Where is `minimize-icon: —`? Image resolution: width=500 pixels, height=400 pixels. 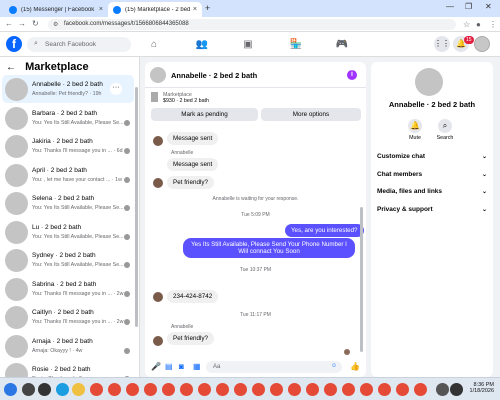 minimize-icon: — is located at coordinates (450, 6).